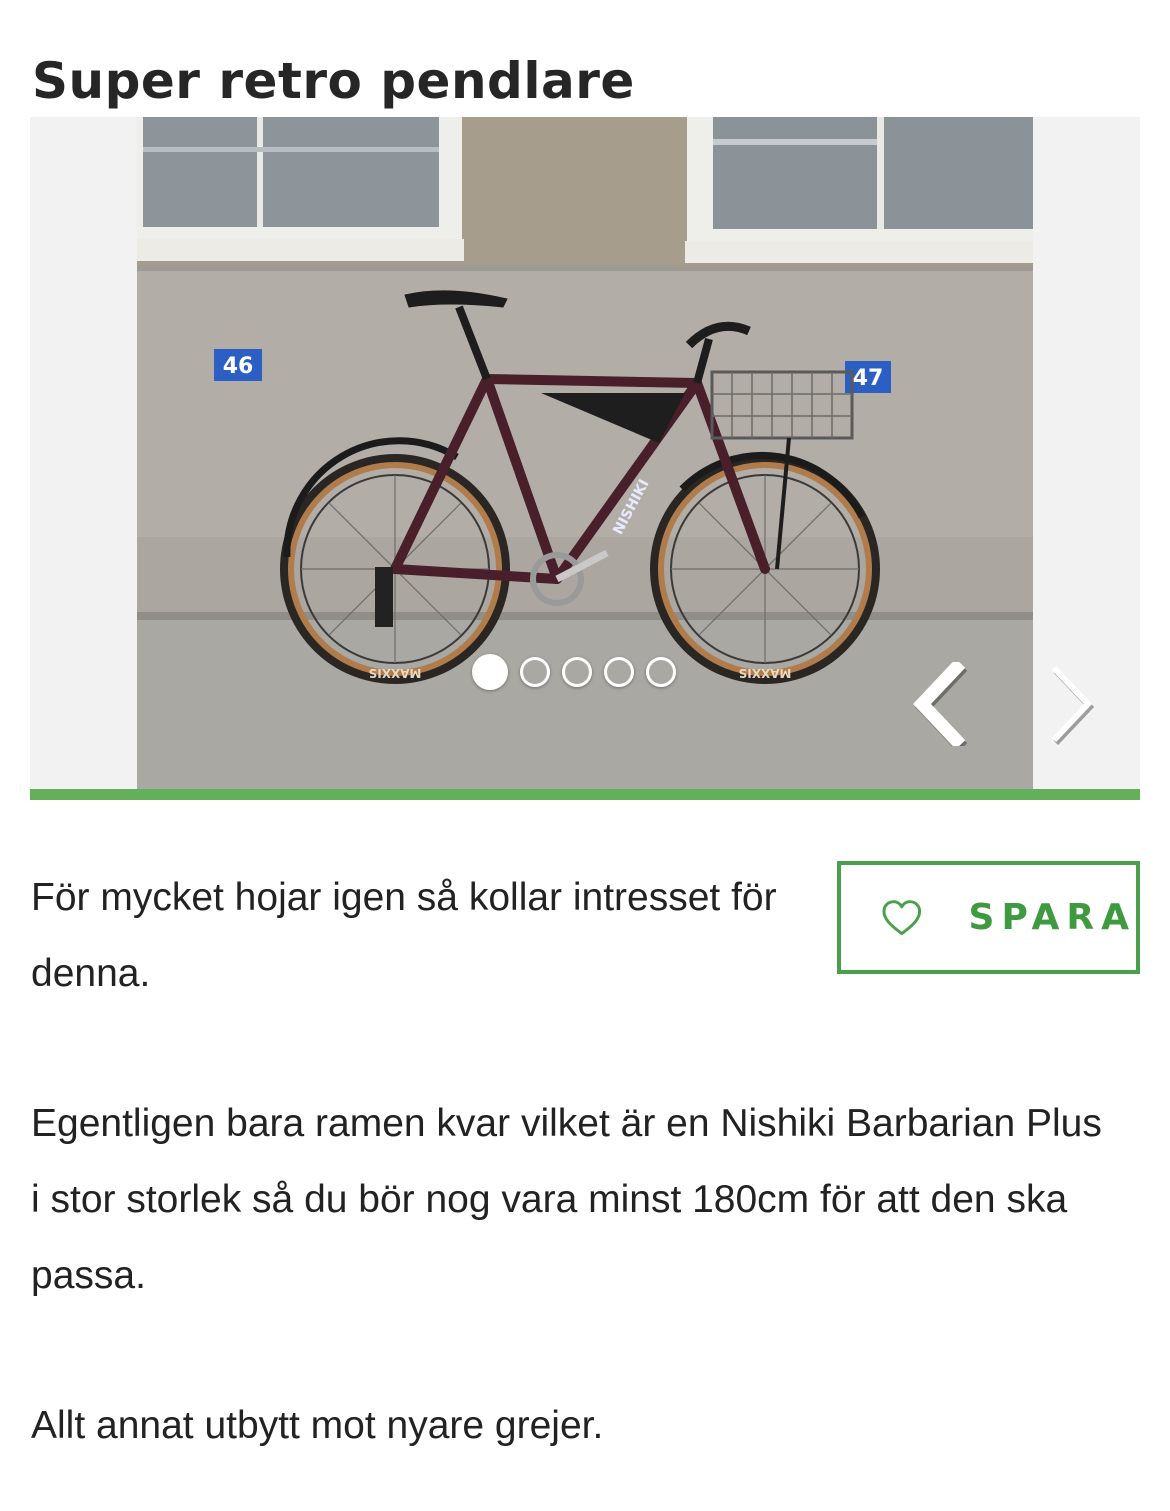  What do you see at coordinates (765, 673) in the screenshot?
I see `tire-brand-front: MAXXIS` at bounding box center [765, 673].